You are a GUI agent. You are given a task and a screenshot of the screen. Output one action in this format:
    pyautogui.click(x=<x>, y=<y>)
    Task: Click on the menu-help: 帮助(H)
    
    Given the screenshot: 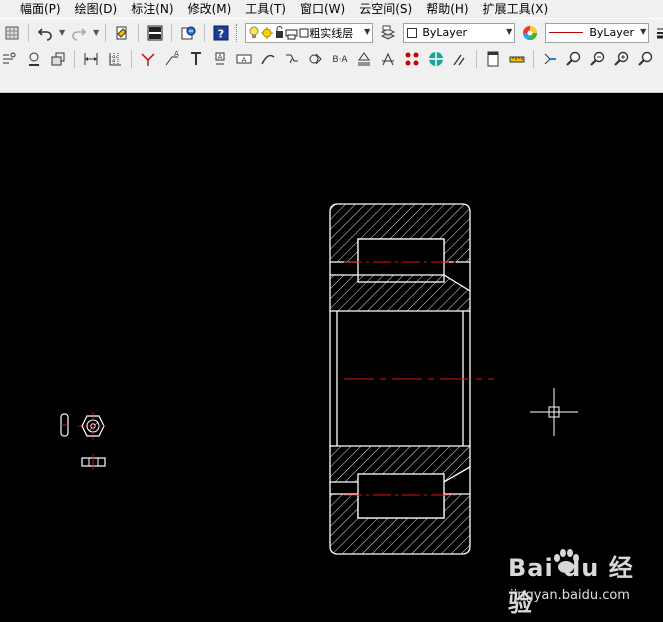 What is the action you would take?
    pyautogui.click(x=447, y=9)
    